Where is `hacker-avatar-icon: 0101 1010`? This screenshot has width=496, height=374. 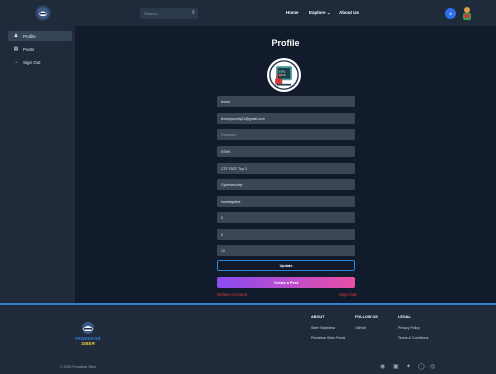
hacker-avatar-icon: 0101 1010 is located at coordinates (284, 75).